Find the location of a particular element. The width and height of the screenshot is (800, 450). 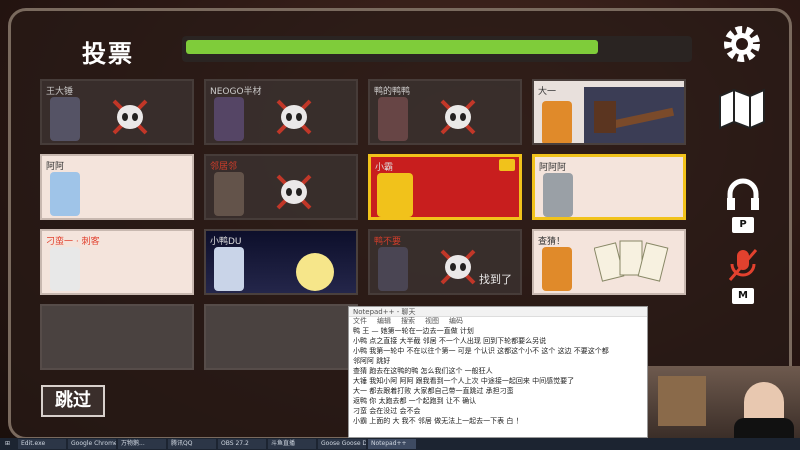

text-line: 邻阿阿 跳好 is located at coordinates (372, 361).